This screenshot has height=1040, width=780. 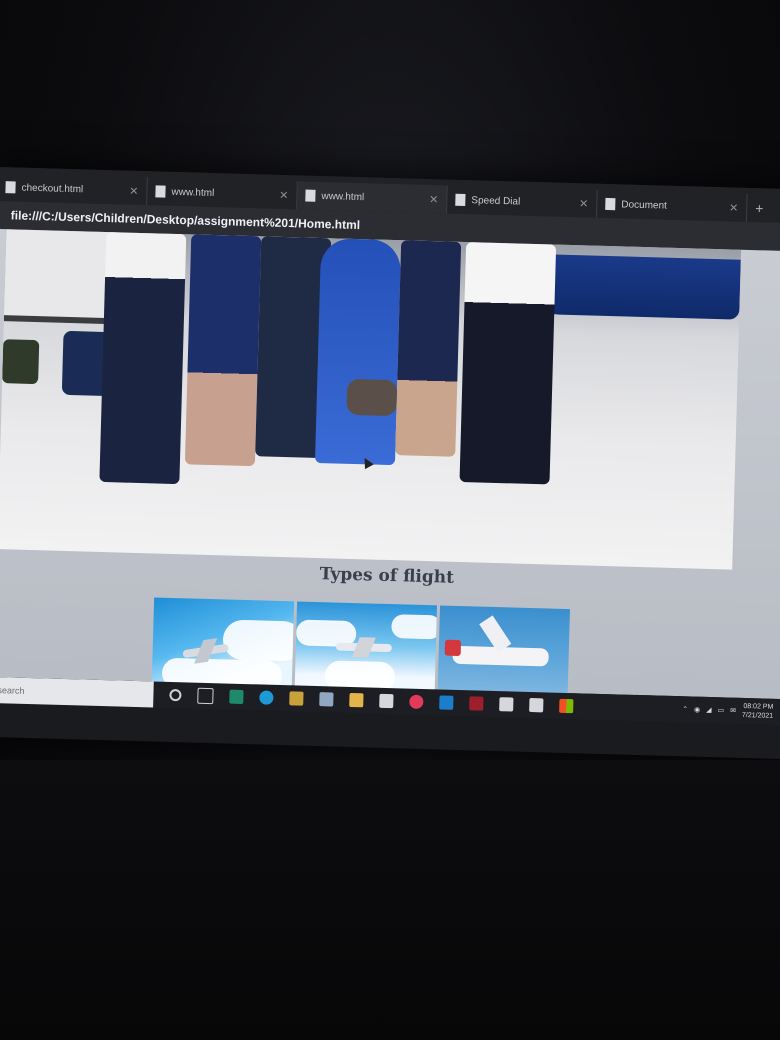 What do you see at coordinates (416, 702) in the screenshot?
I see `opera-icon` at bounding box center [416, 702].